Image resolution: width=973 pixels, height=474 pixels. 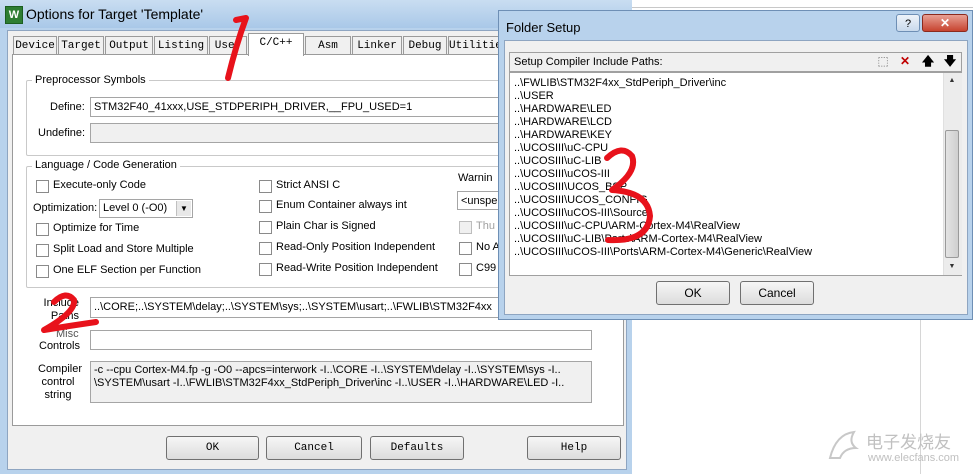 What do you see at coordinates (276, 44) in the screenshot?
I see `tab-c-cpp: C/C++` at bounding box center [276, 44].